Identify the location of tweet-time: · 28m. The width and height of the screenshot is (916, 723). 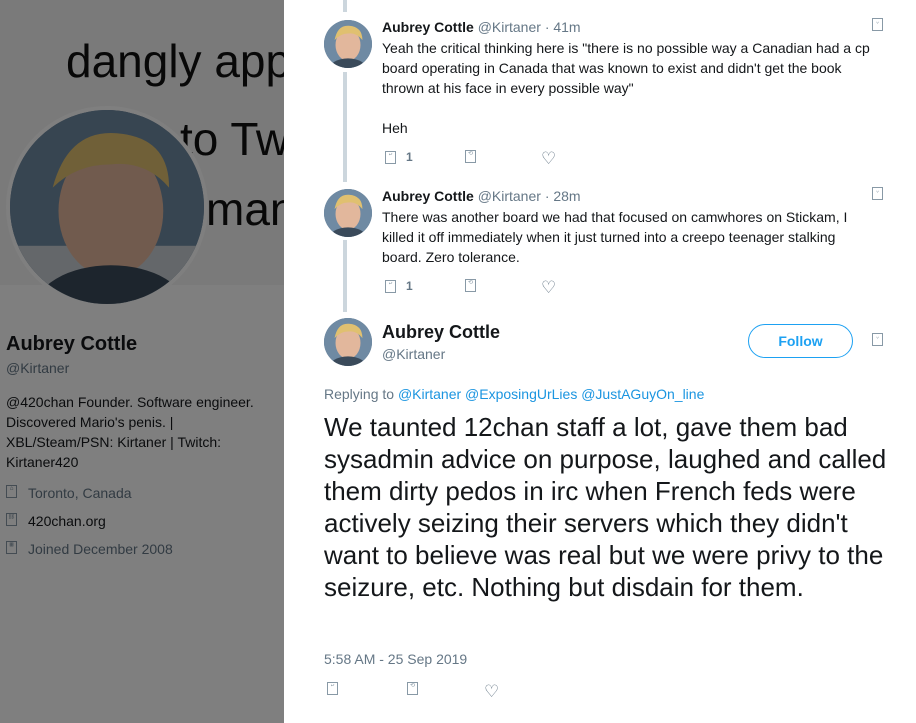
(563, 196).